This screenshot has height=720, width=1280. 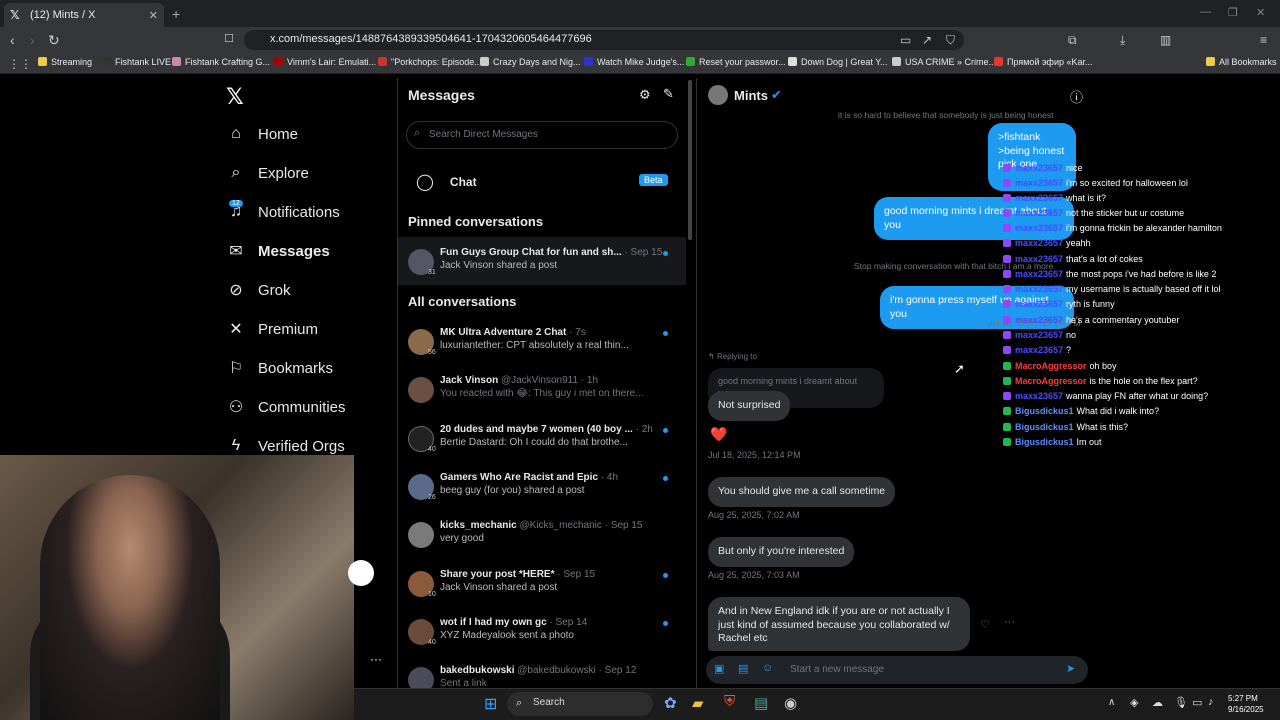 I want to click on floating-circle-button, so click(x=361, y=573).